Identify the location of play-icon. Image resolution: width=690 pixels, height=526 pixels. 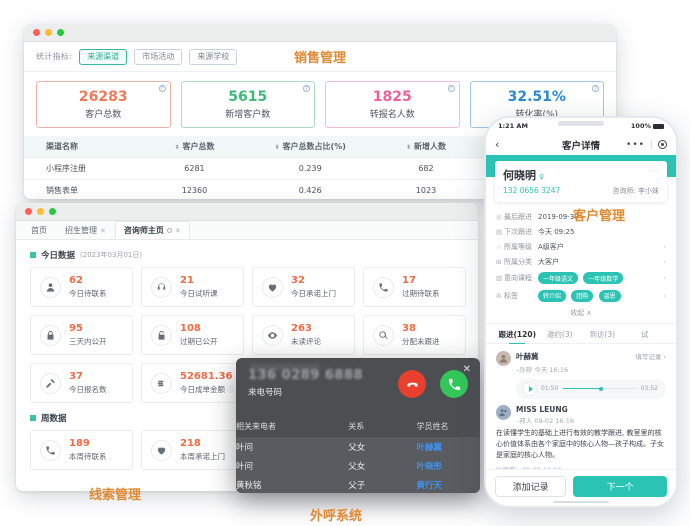
(530, 388).